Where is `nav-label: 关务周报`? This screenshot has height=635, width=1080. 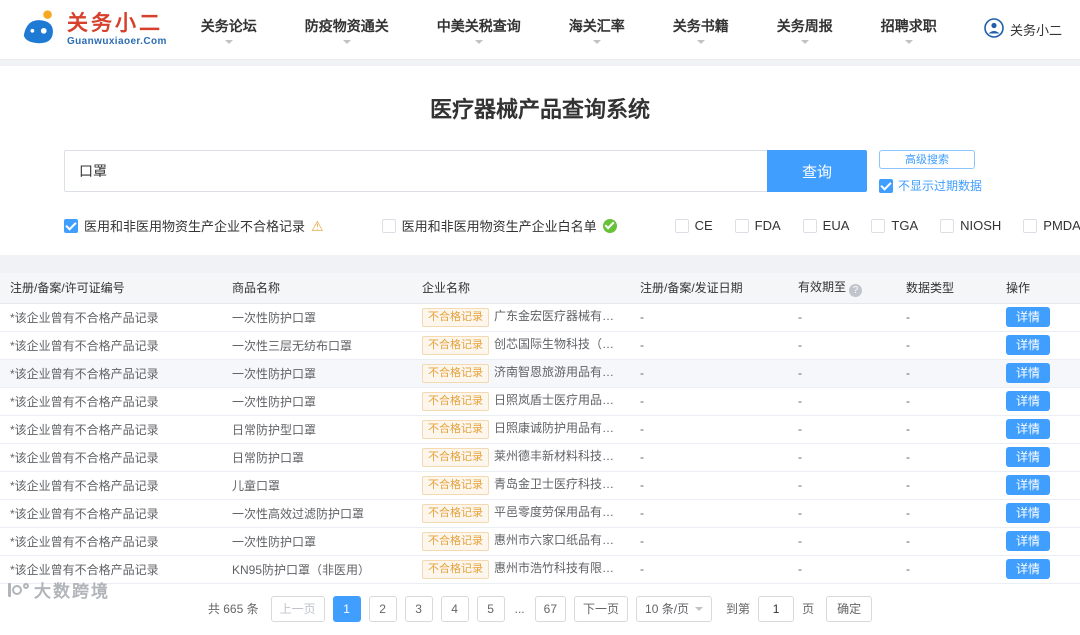
nav-label: 关务周报 is located at coordinates (804, 25).